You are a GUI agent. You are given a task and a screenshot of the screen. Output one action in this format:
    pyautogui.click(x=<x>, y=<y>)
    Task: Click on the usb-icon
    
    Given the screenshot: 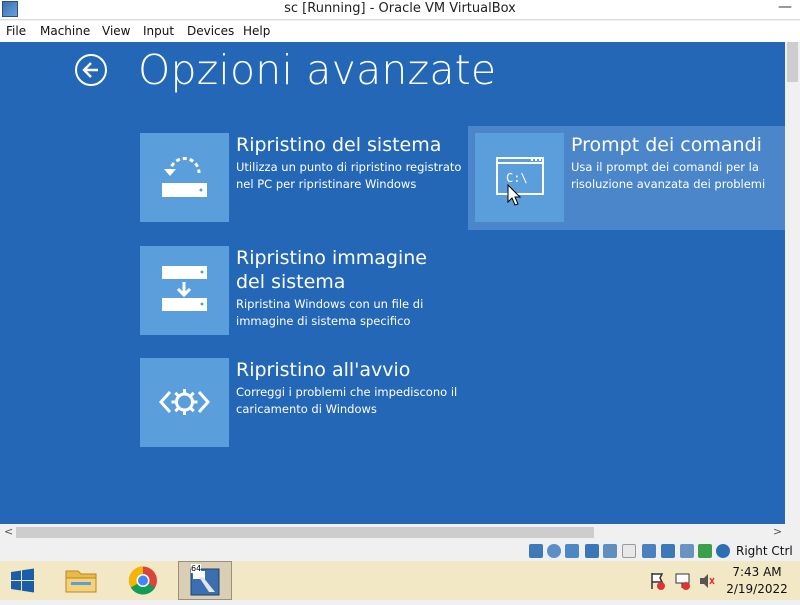 What is the action you would take?
    pyautogui.click(x=610, y=551)
    